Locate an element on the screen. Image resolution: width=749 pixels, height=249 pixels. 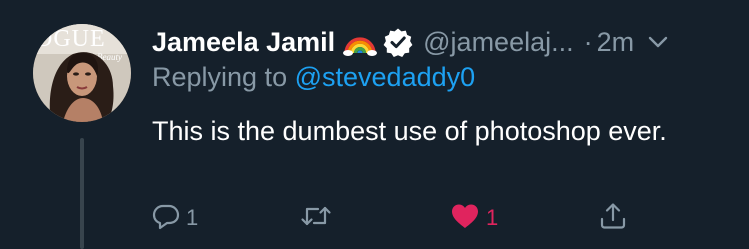
like-button: 1 is located at coordinates (474, 218).